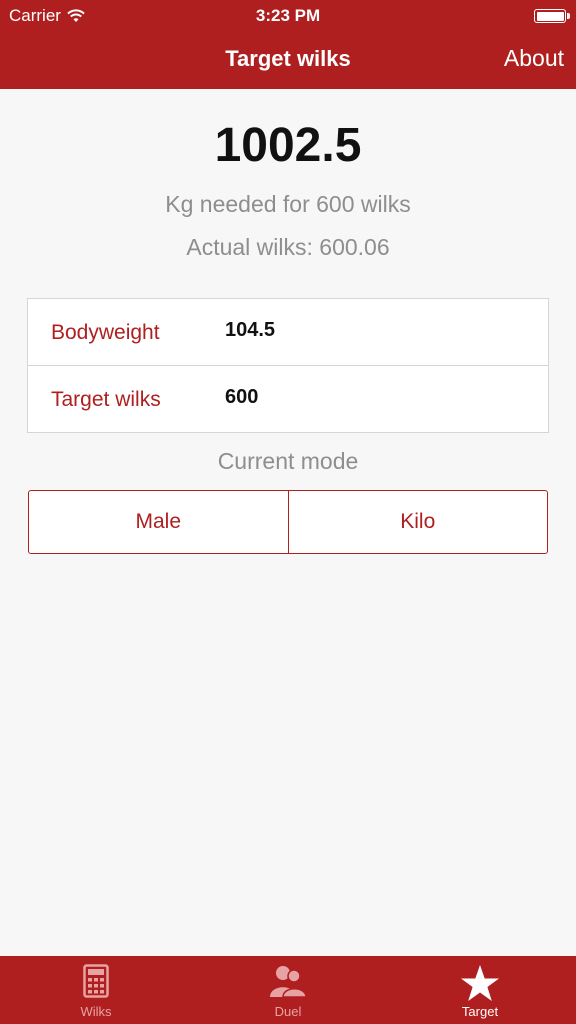 Image resolution: width=576 pixels, height=1024 pixels. I want to click on tab-target-label: Target, so click(480, 1011).